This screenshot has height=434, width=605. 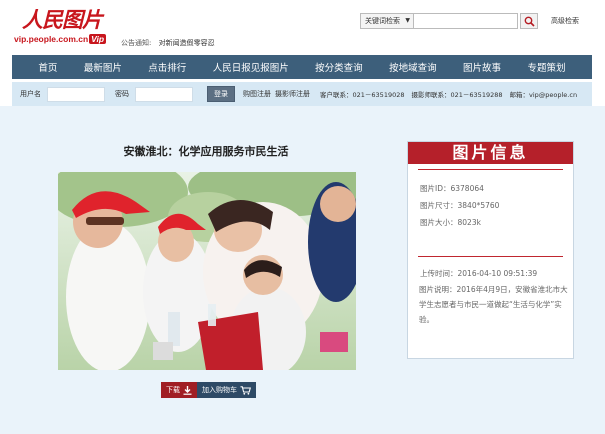 What do you see at coordinates (407, 20) in the screenshot?
I see `caret-down-icon: ▼` at bounding box center [407, 20].